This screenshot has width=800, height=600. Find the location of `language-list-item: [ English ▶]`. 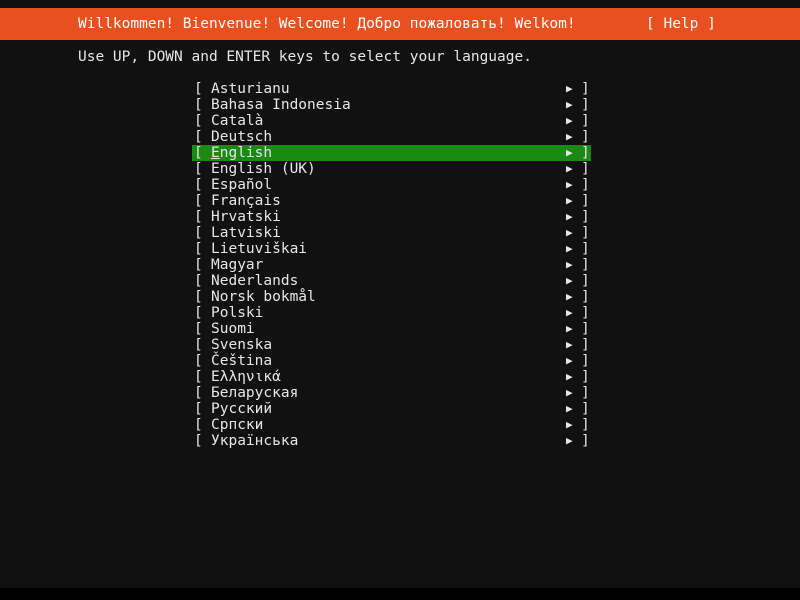

language-list-item: [ English ▶] is located at coordinates (400, 153).